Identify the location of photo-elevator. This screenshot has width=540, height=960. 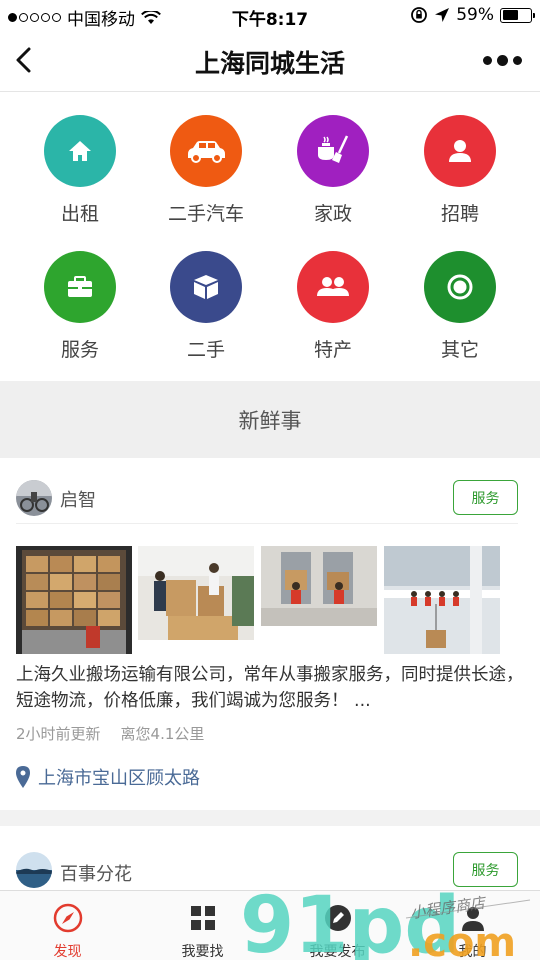
(319, 586).